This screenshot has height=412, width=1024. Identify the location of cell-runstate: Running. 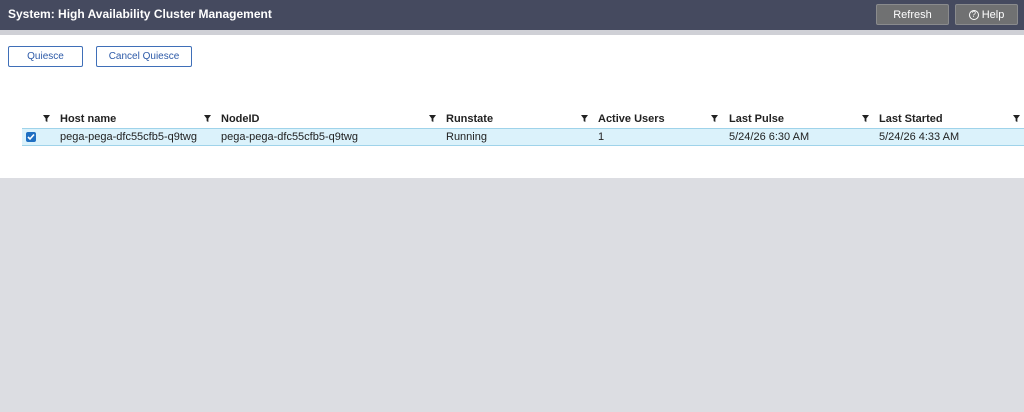
(466, 137).